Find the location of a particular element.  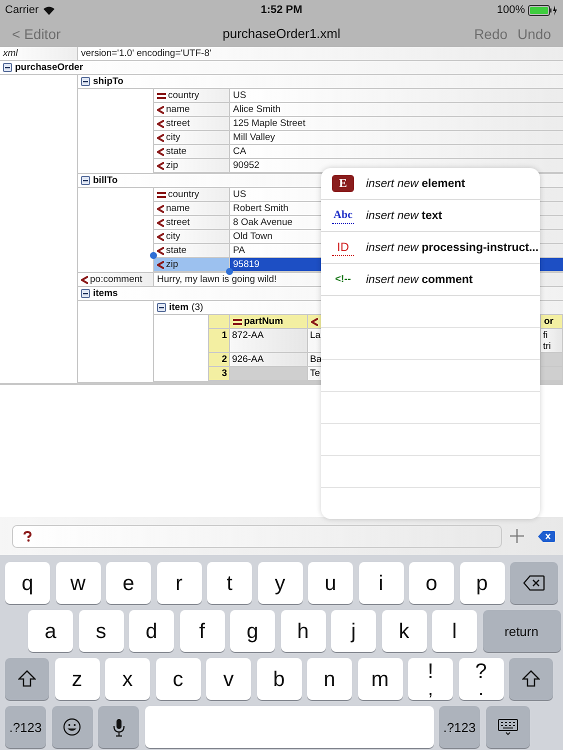

document-title: purchaseOrder1.xml is located at coordinates (282, 33).